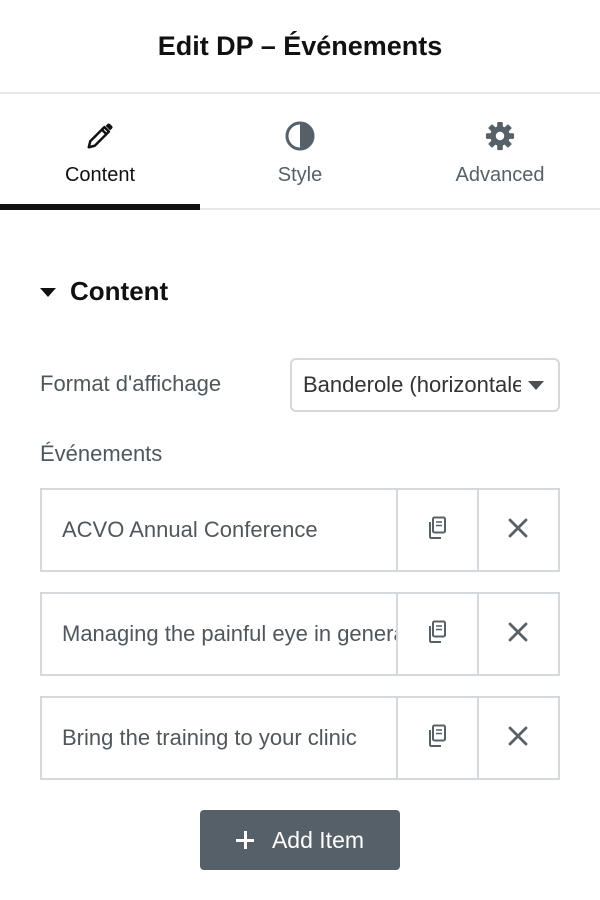 The height and width of the screenshot is (900, 600). Describe the element at coordinates (536, 385) in the screenshot. I see `chevron-down-icon` at that location.